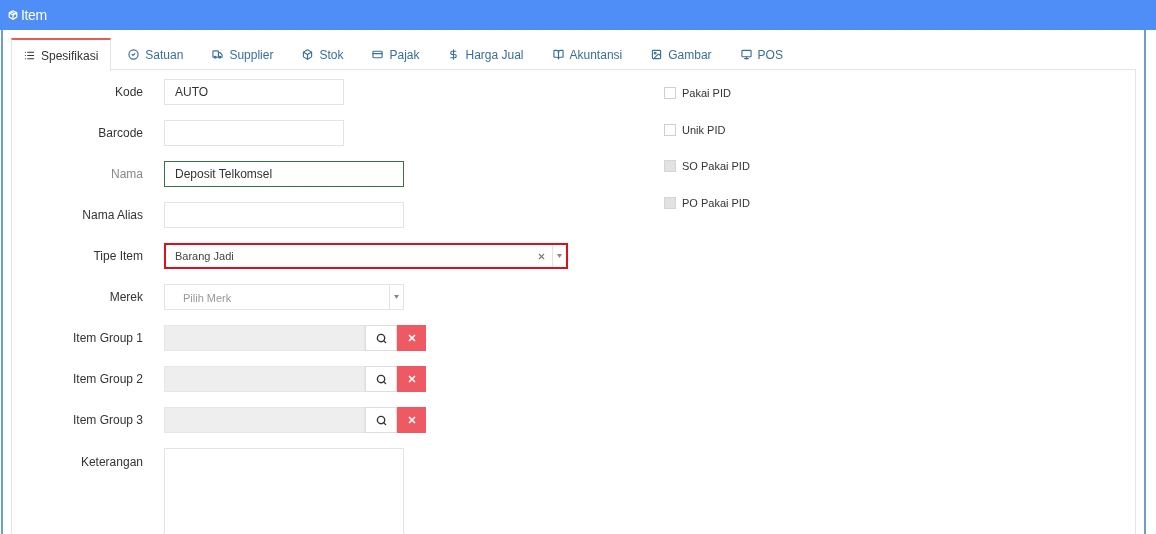 This screenshot has height=534, width=1156. I want to click on field-label: Nama, so click(126, 174).